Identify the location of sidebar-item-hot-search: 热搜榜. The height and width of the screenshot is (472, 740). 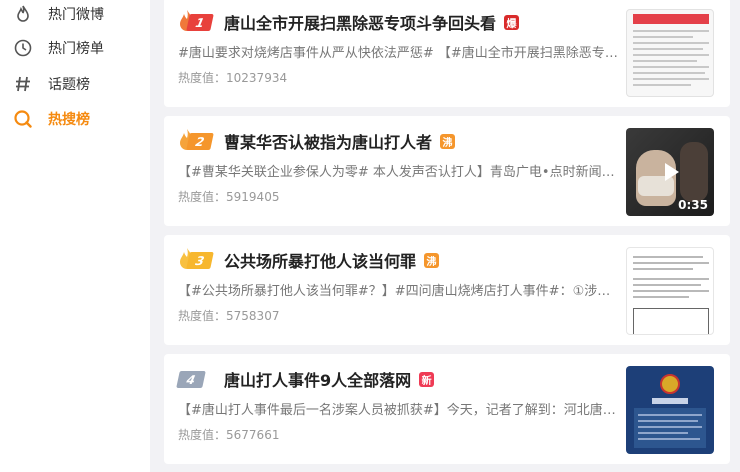
(77, 119).